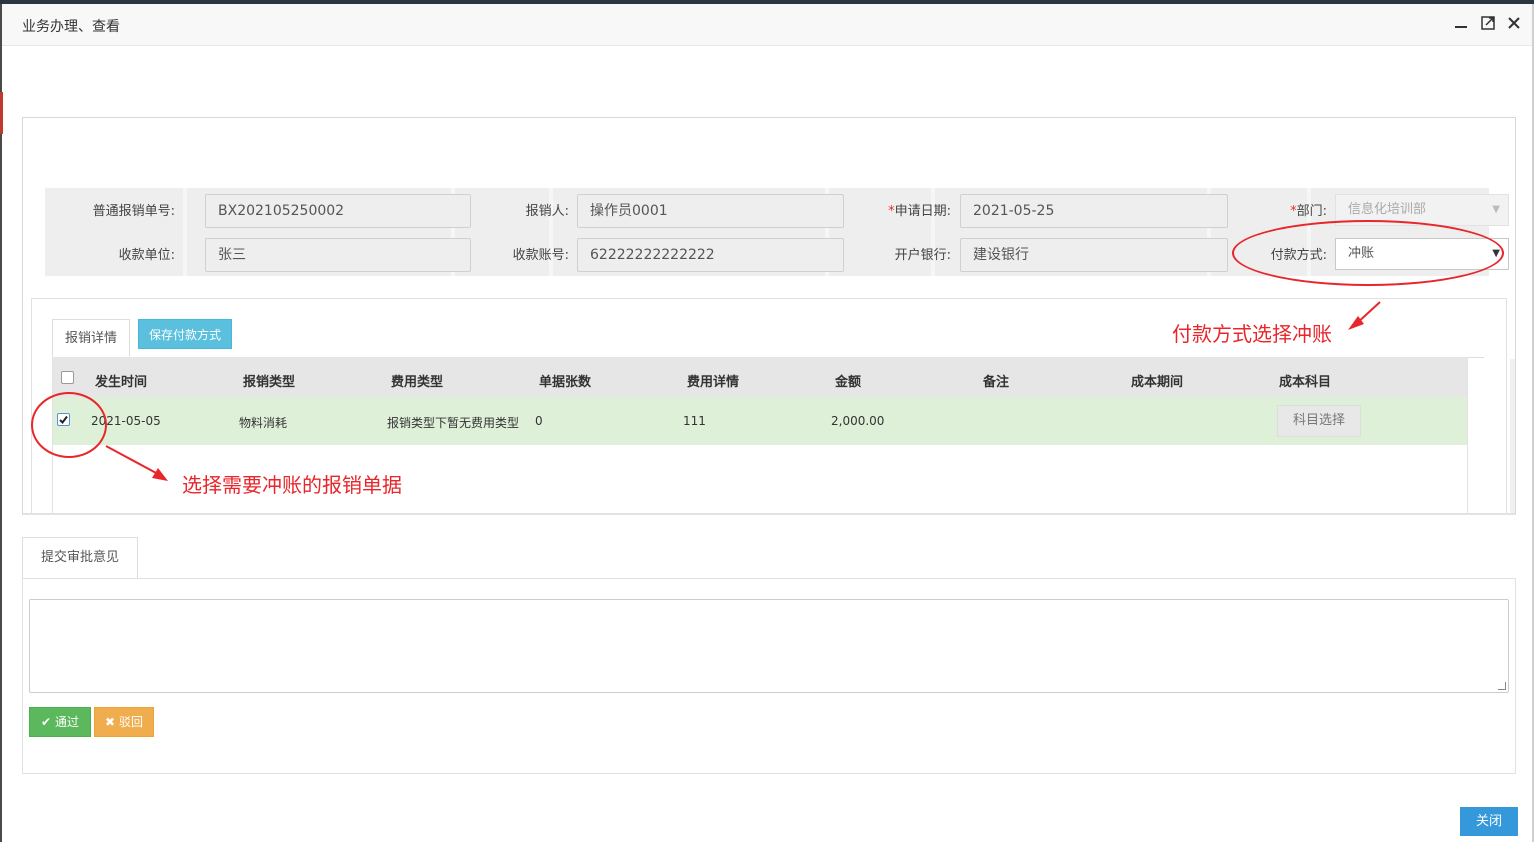 Image resolution: width=1534 pixels, height=842 pixels. What do you see at coordinates (710, 211) in the screenshot?
I see `applicant-field: 操作员0001` at bounding box center [710, 211].